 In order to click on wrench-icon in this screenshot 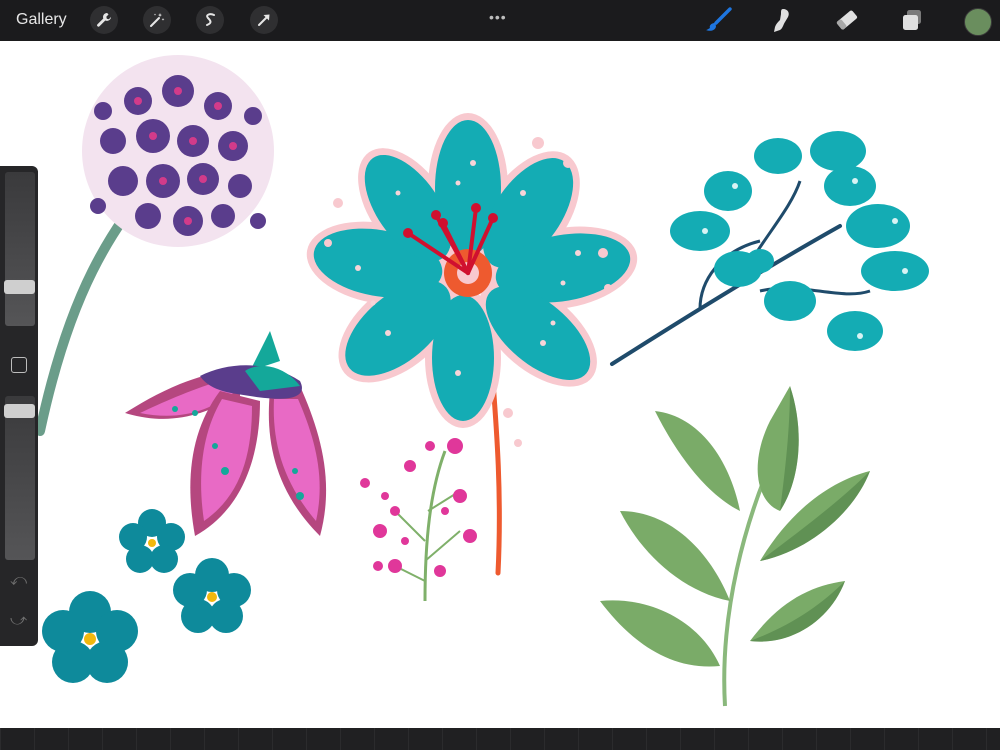, I will do `click(104, 20)`.